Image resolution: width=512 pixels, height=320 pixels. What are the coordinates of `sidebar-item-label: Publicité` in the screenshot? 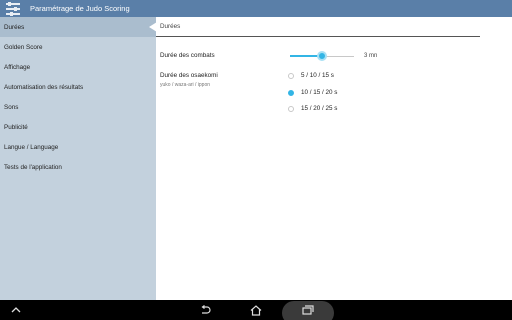 It's located at (16, 127).